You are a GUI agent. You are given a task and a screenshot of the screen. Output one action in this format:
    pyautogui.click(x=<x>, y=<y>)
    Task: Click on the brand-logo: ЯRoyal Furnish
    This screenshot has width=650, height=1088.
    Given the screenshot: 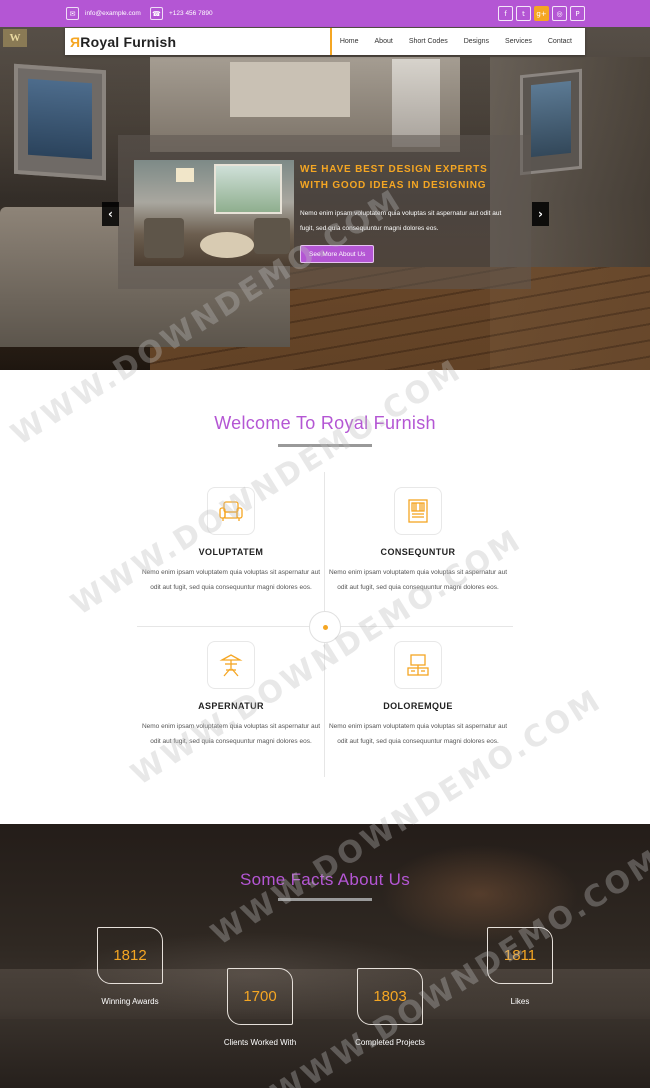 What is the action you would take?
    pyautogui.click(x=123, y=42)
    